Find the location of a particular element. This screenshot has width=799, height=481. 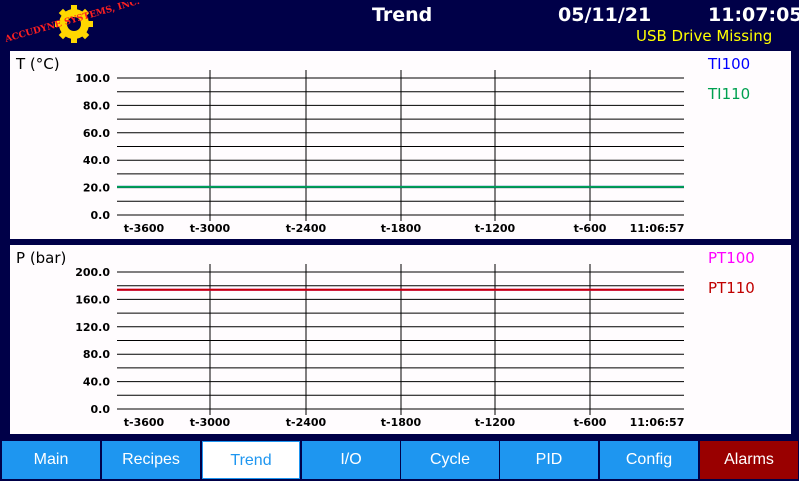

temp-y-tick-label: 20.0 is located at coordinates (96, 188).